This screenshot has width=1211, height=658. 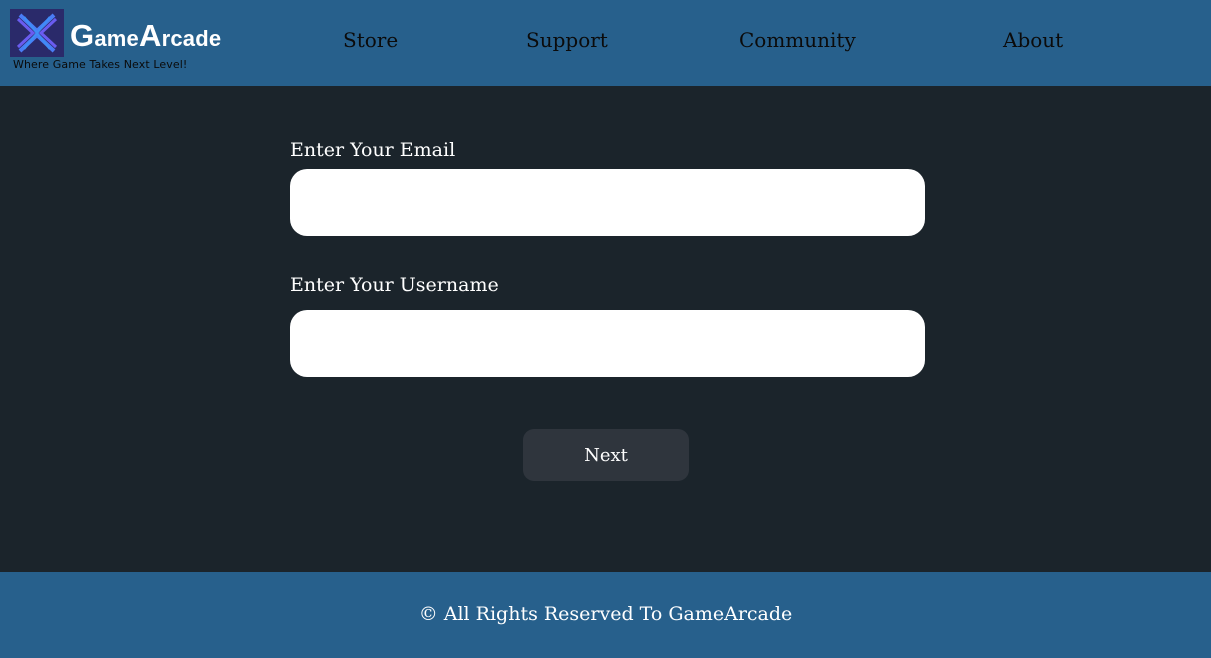 I want to click on username-field, so click(x=607, y=343).